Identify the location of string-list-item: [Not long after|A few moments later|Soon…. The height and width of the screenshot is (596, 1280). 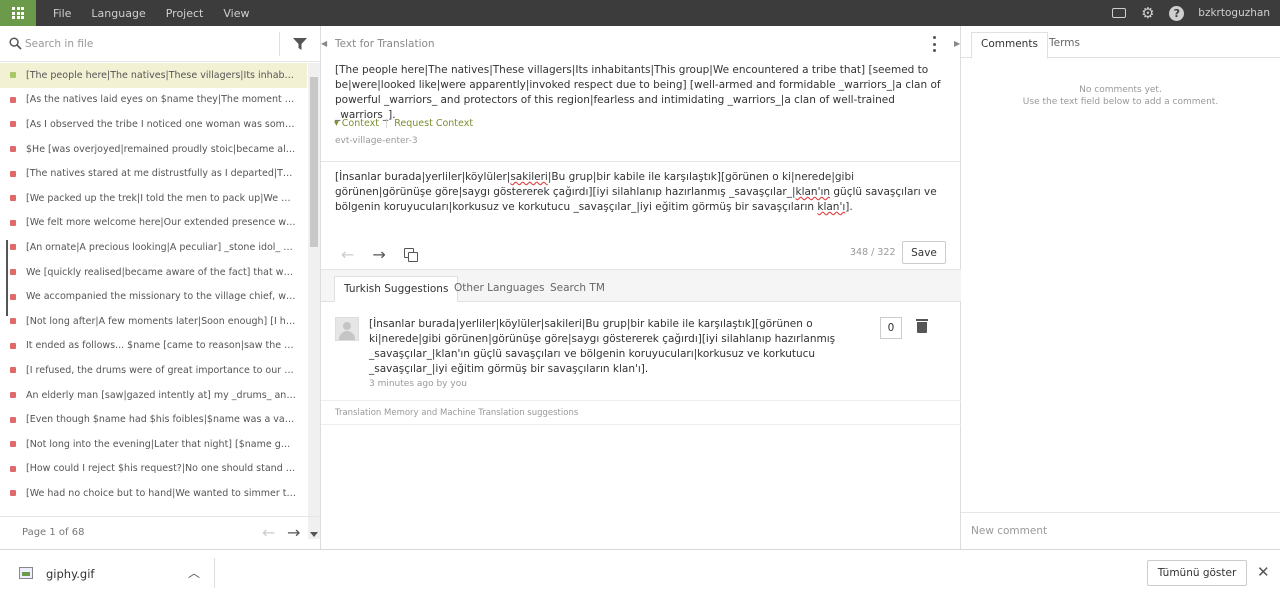
(153, 321).